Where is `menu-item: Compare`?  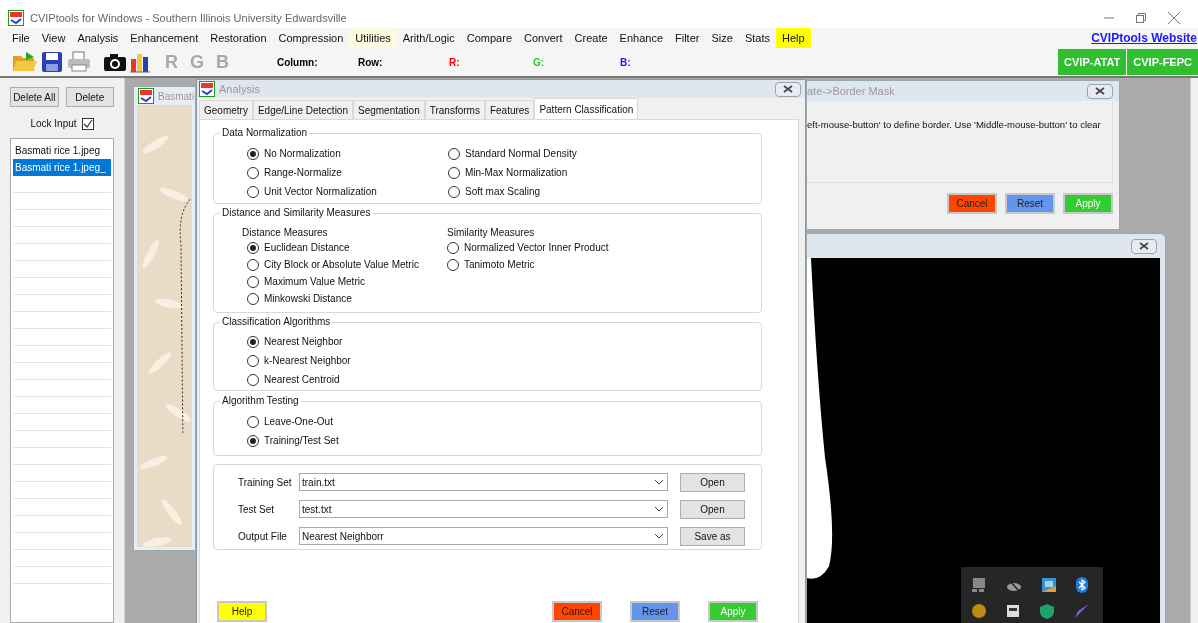
menu-item: Compare is located at coordinates (489, 38).